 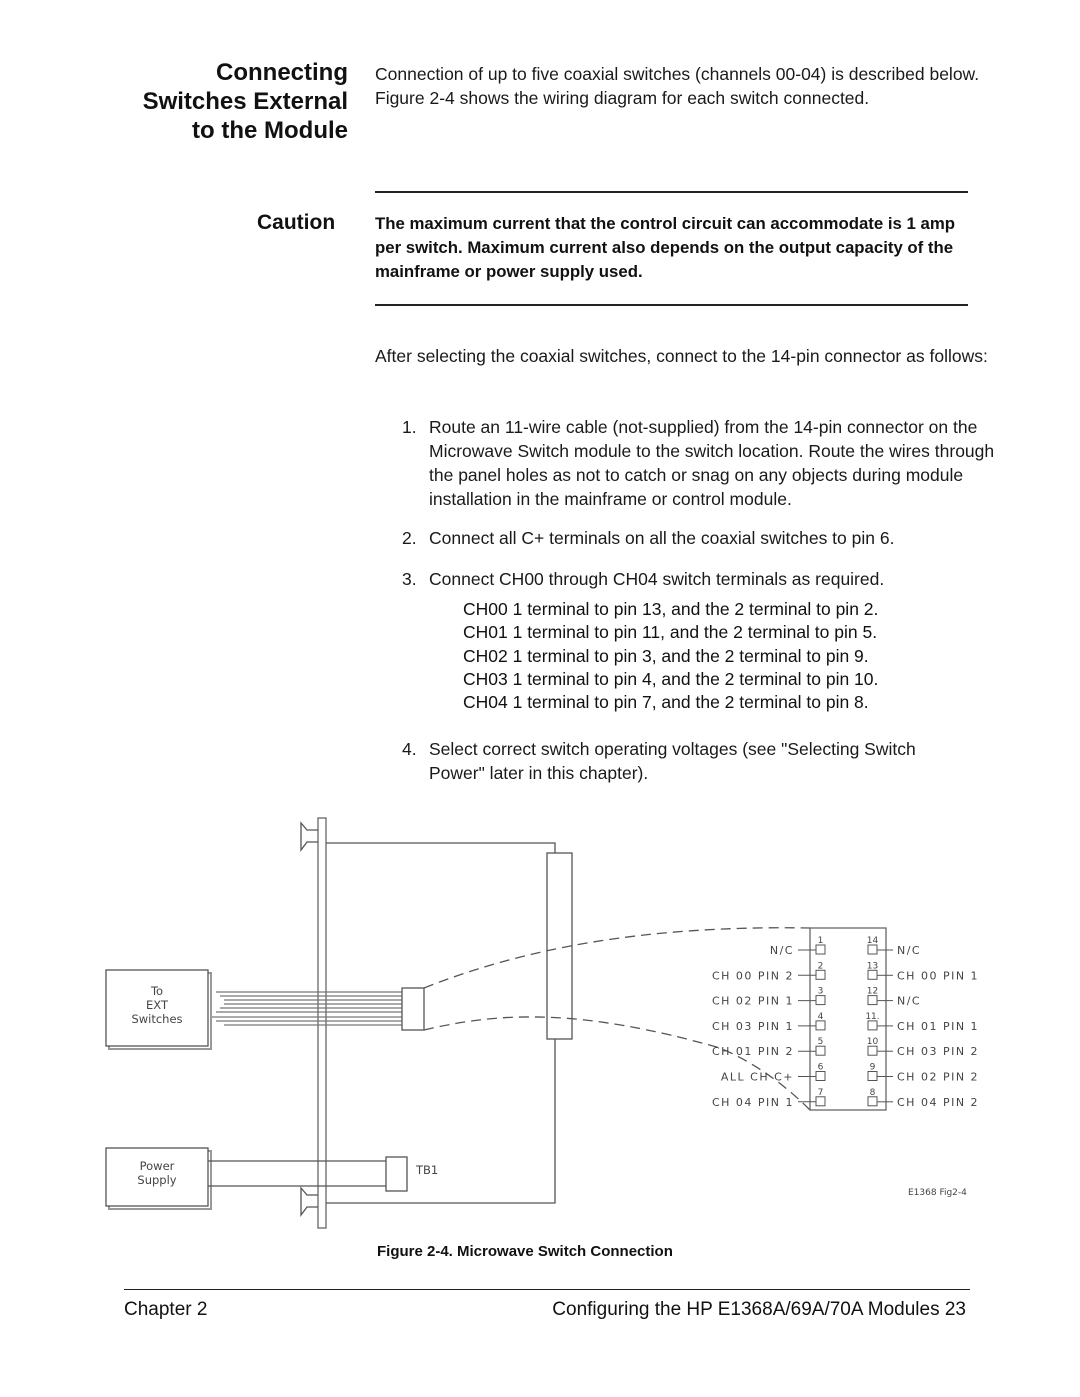 What do you see at coordinates (547, 1289) in the screenshot?
I see `footer-rule` at bounding box center [547, 1289].